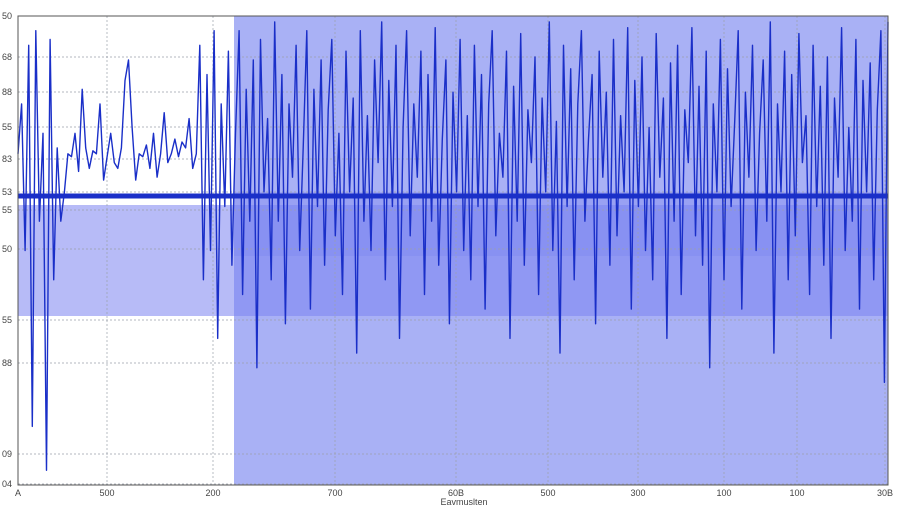  Describe the element at coordinates (637, 493) in the screenshot. I see `x-tick-label: 300` at that location.